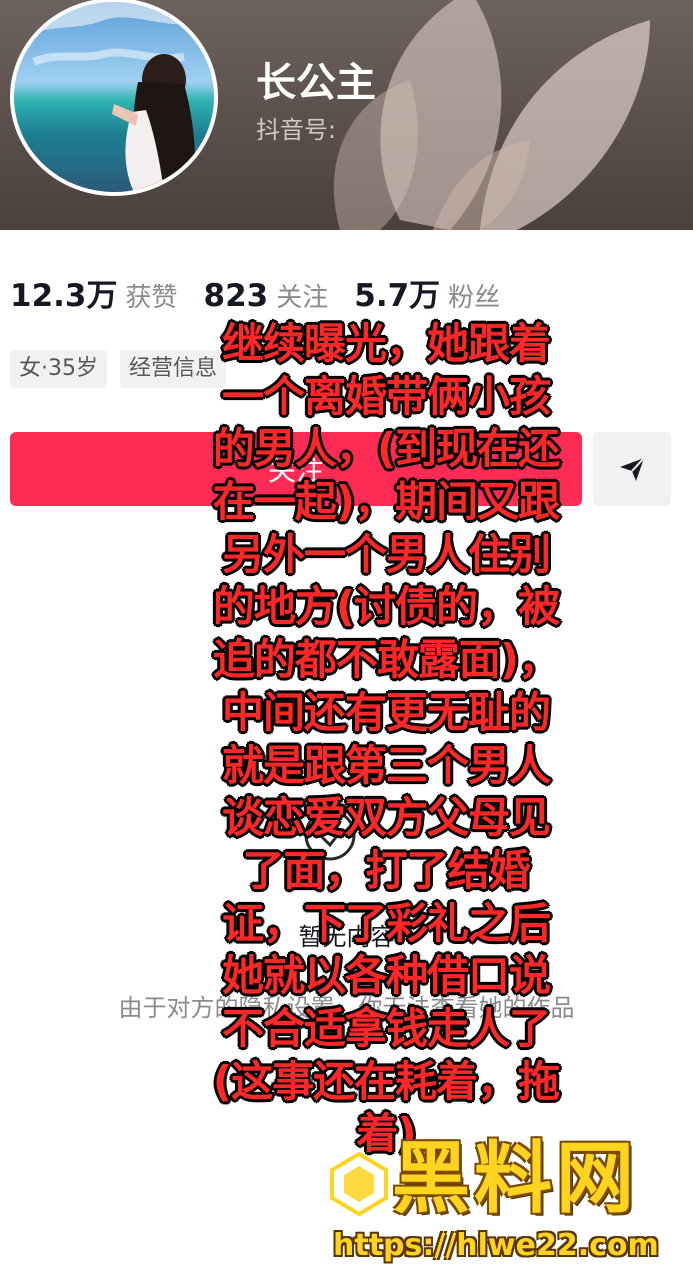 This screenshot has height=1280, width=693. I want to click on overlay-line: 的地方(讨债的，被, so click(386, 607).